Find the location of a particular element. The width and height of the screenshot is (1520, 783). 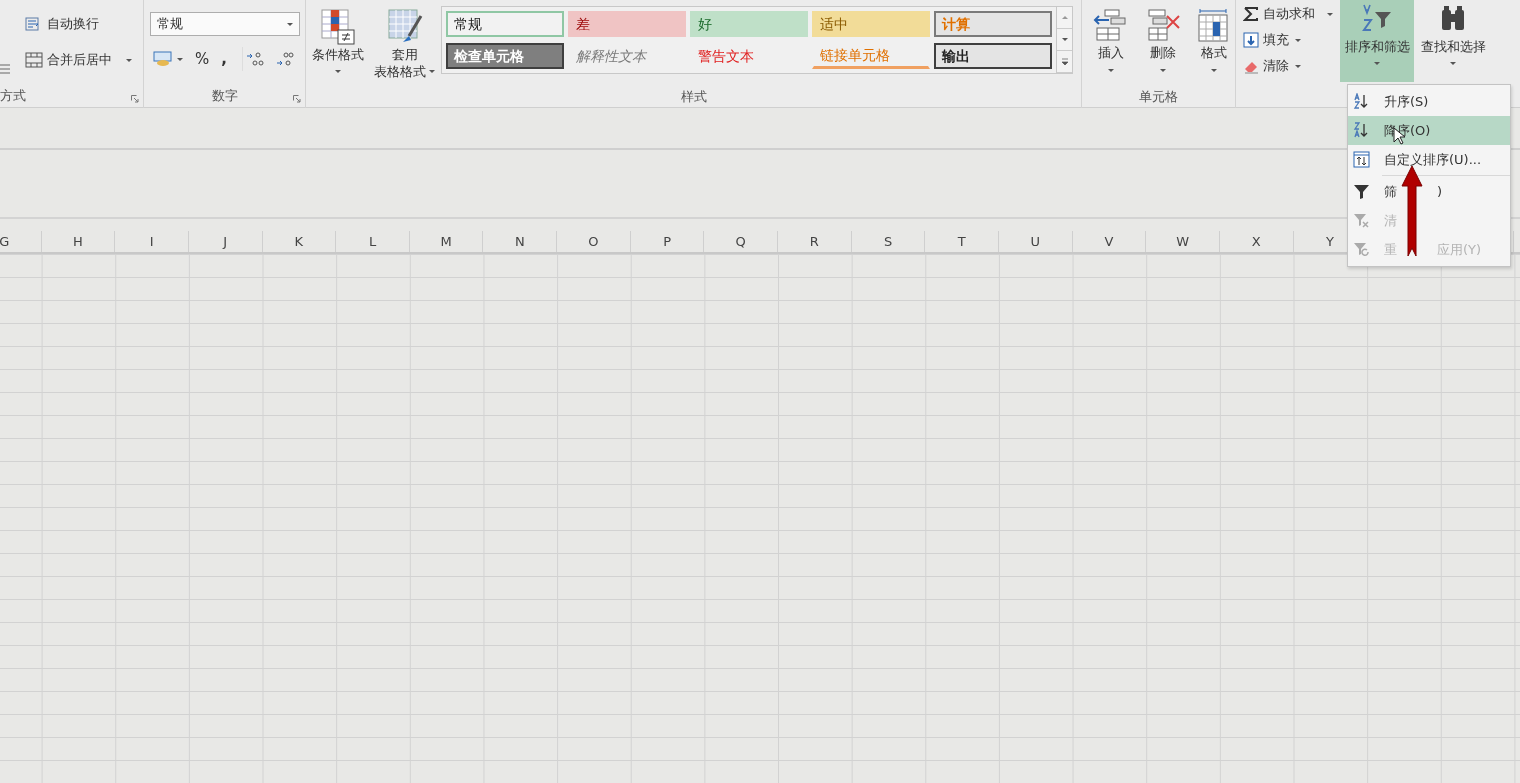

gallery-more-button is located at coordinates (1064, 62).